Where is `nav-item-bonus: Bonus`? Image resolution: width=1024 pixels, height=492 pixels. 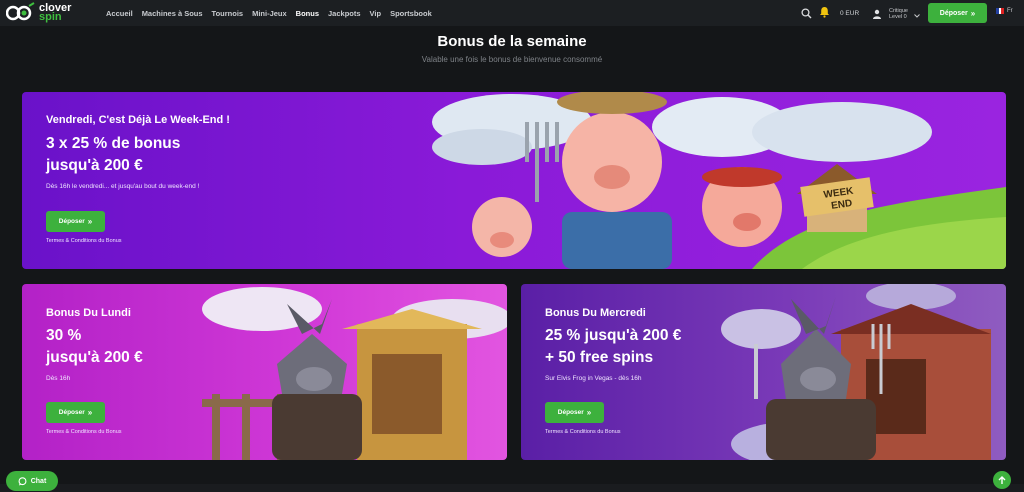
nav-item-bonus: Bonus is located at coordinates (307, 13).